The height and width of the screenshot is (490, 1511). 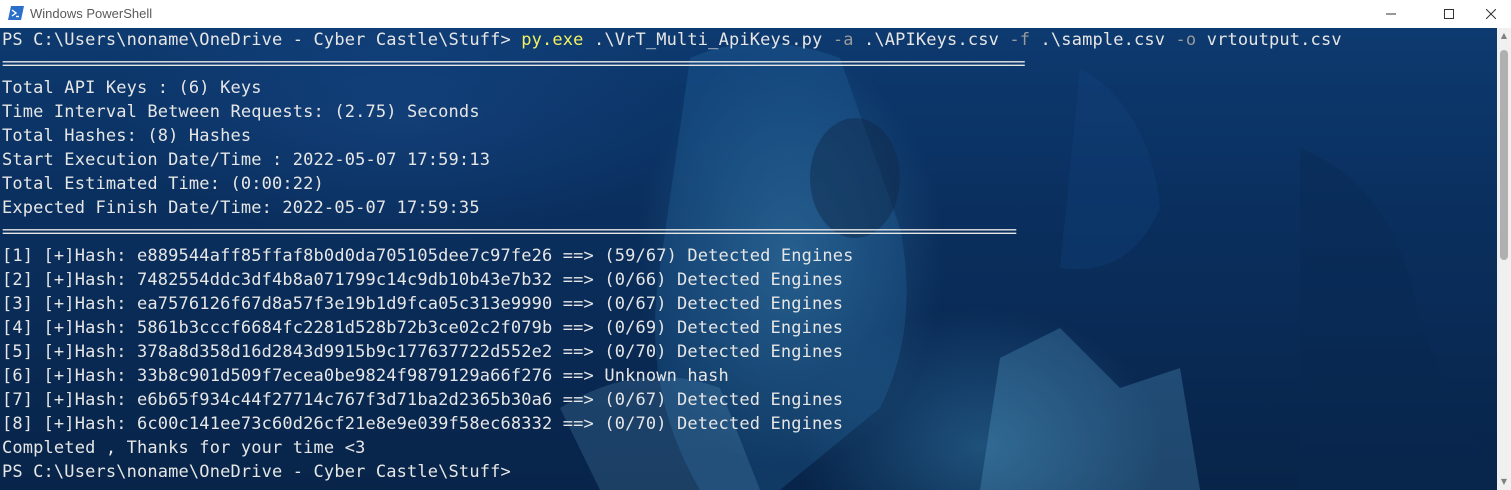 What do you see at coordinates (16, 13) in the screenshot?
I see `powershell-icon` at bounding box center [16, 13].